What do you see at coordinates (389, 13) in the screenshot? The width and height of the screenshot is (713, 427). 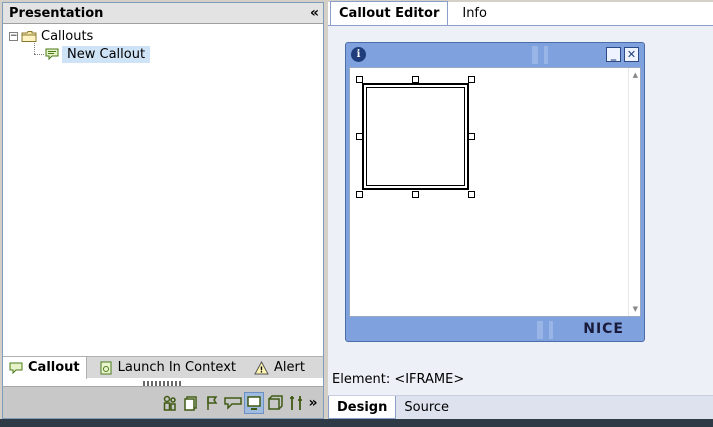 I see `tab-callout-editor: Callout Editor` at bounding box center [389, 13].